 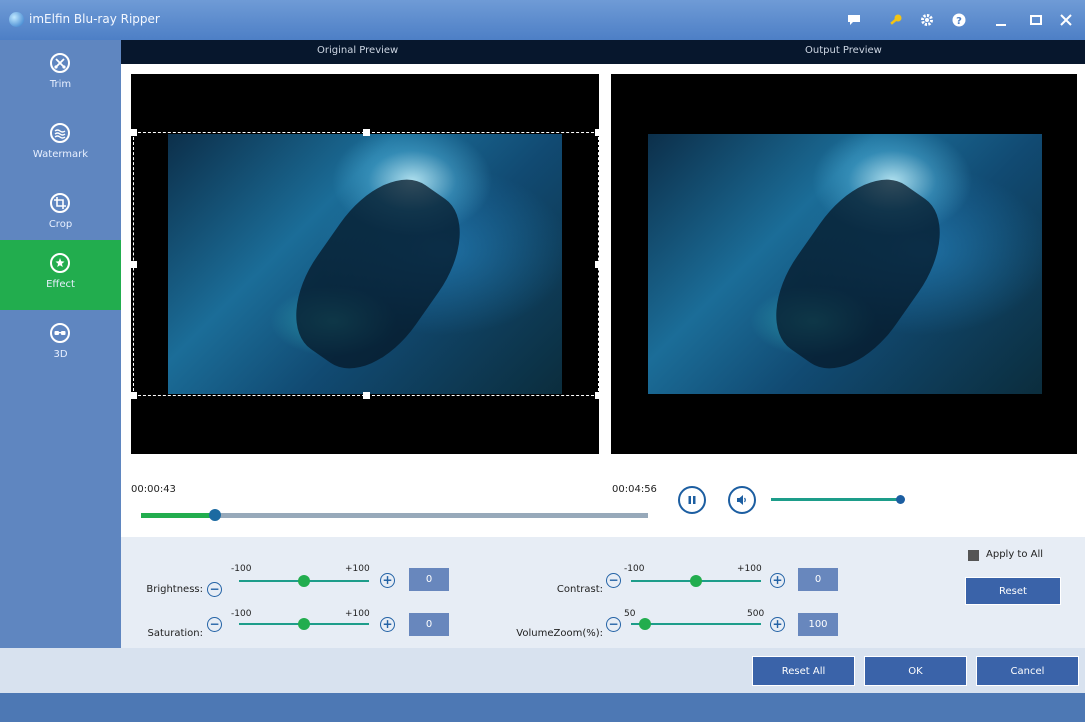 What do you see at coordinates (818, 579) in the screenshot?
I see `contrast-value-field: 0` at bounding box center [818, 579].